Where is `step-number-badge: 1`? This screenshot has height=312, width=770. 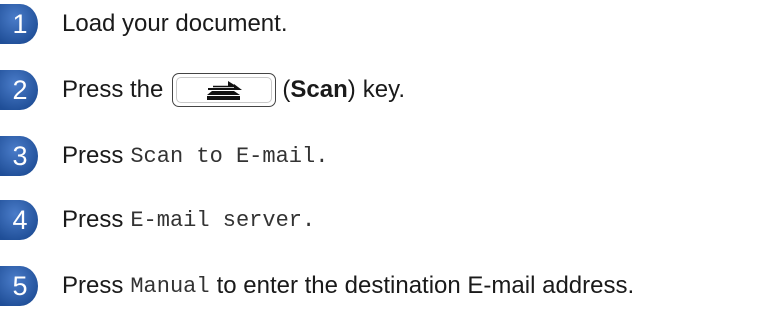 step-number-badge: 1 is located at coordinates (19, 24).